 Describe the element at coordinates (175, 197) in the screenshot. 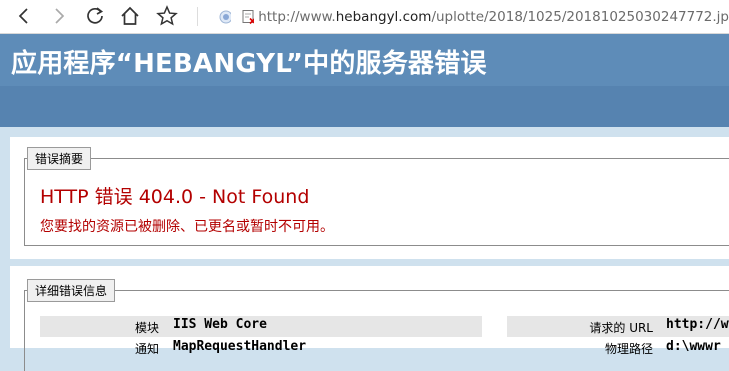

I see `error-title: HTTP 错误 404.0 - Not Found` at that location.